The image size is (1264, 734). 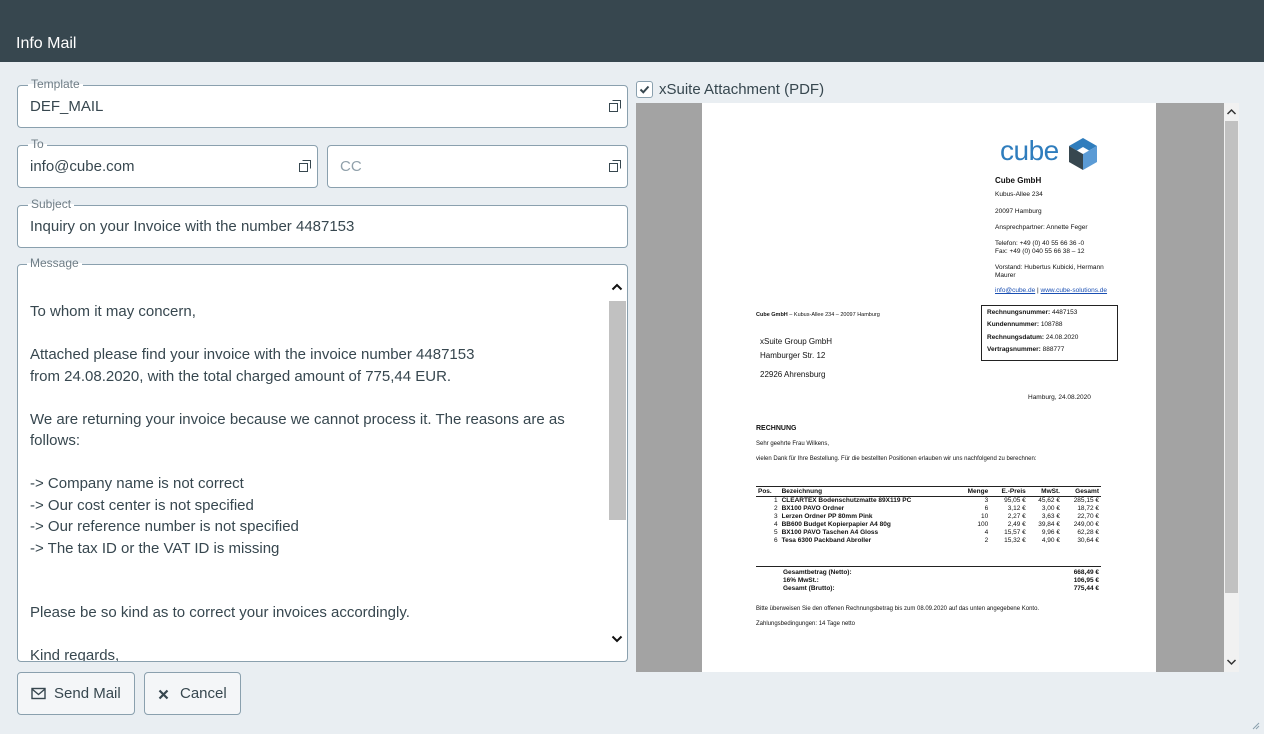 What do you see at coordinates (1026, 349) in the screenshot?
I see `contract-number: Vertragsnummer: 888777` at bounding box center [1026, 349].